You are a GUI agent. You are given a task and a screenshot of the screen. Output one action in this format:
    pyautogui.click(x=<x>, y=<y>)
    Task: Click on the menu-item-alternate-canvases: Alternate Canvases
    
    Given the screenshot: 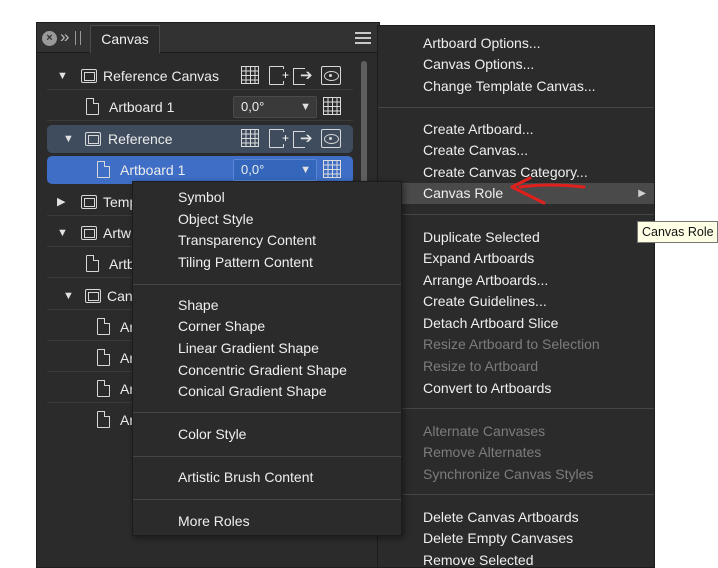 What is the action you would take?
    pyautogui.click(x=484, y=431)
    